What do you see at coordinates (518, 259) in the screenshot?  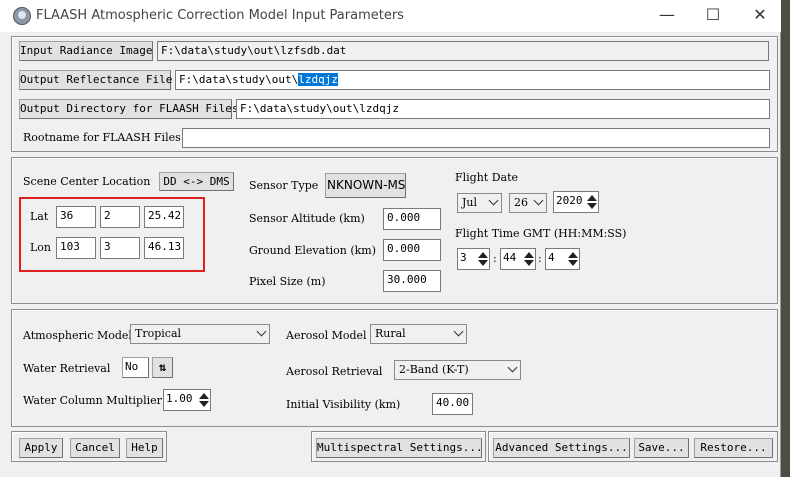 I see `flight-minute-stepper: 44` at bounding box center [518, 259].